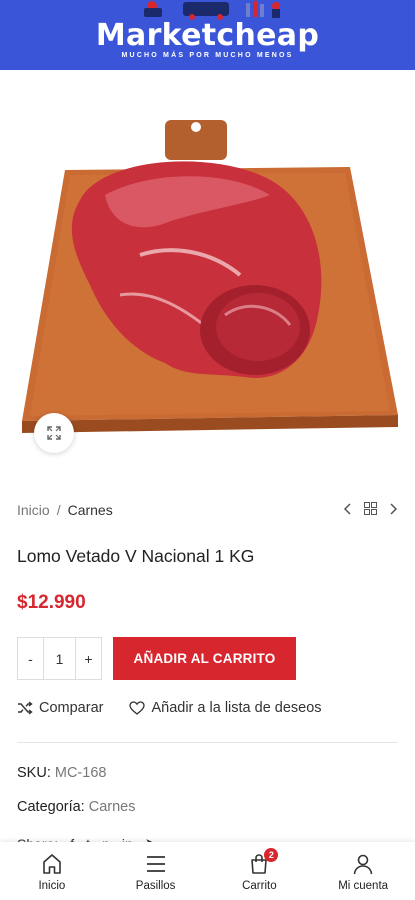  Describe the element at coordinates (34, 773) in the screenshot. I see `sku-label: SKU:` at that location.